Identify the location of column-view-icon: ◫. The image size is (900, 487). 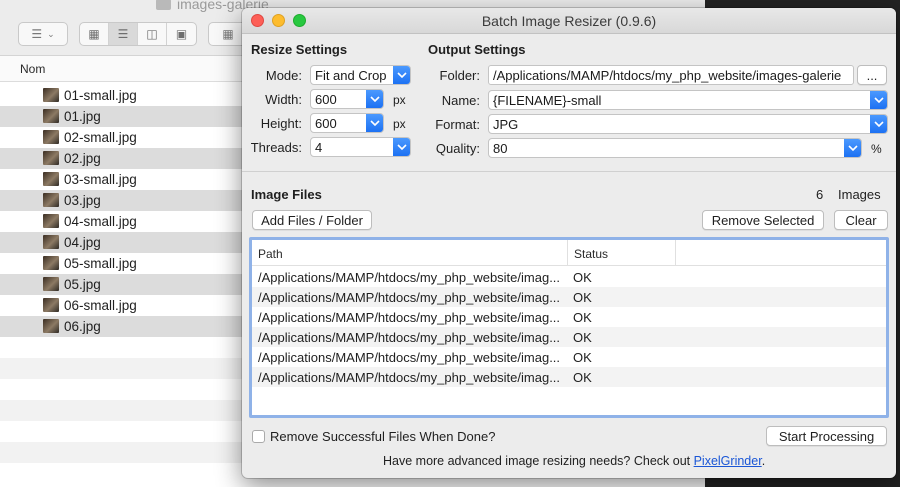
(152, 34).